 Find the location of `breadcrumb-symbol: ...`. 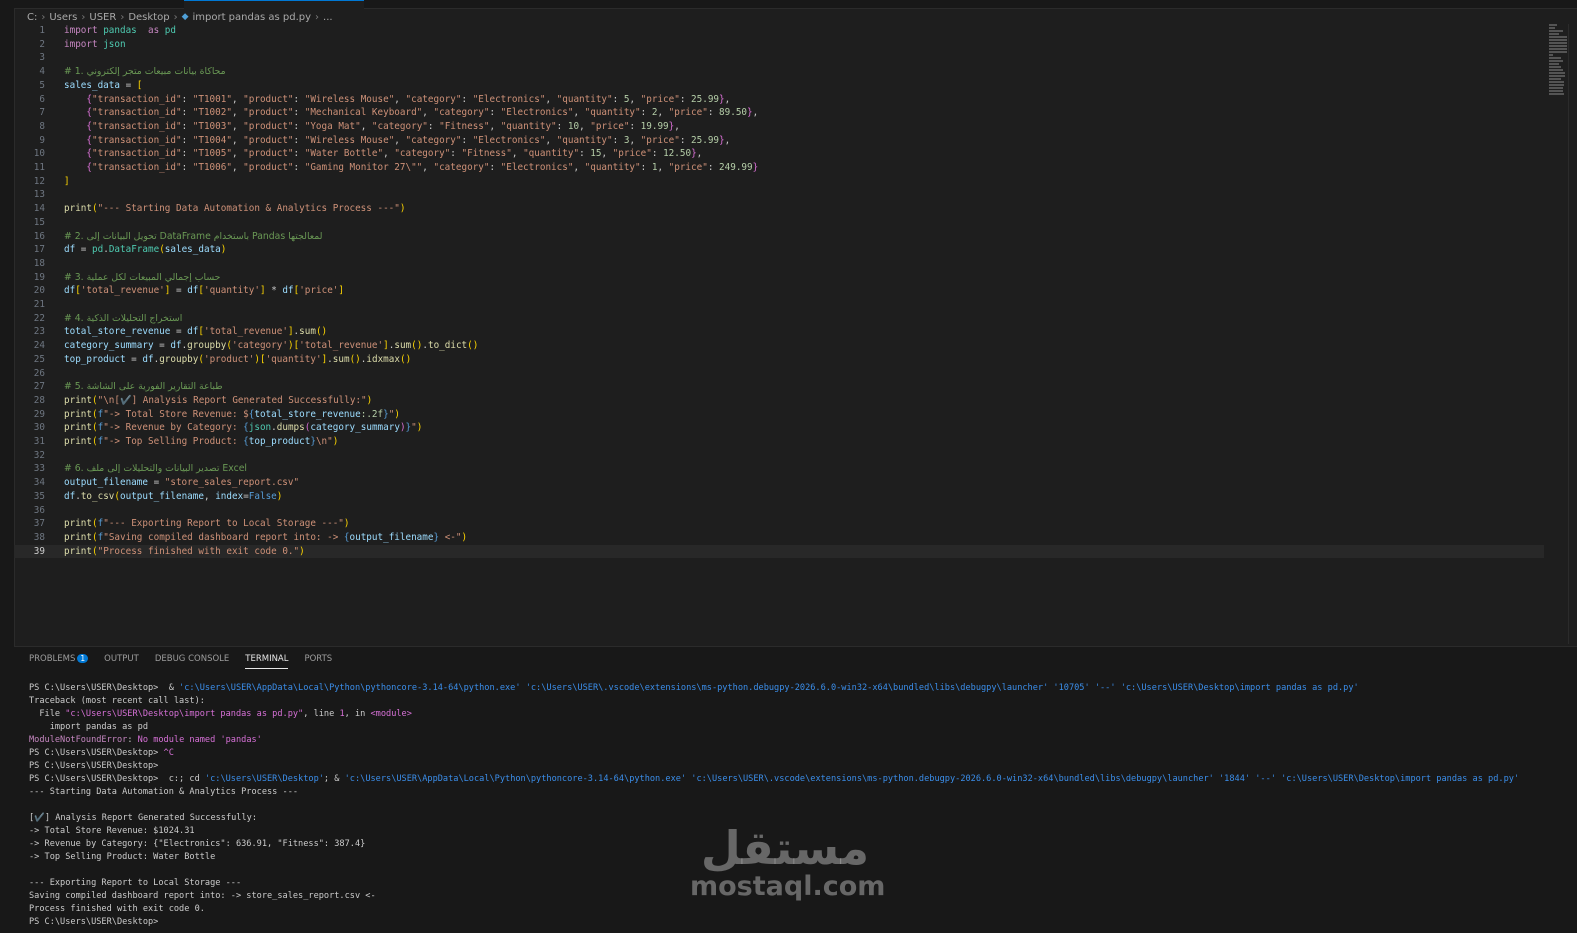

breadcrumb-symbol: ... is located at coordinates (328, 17).